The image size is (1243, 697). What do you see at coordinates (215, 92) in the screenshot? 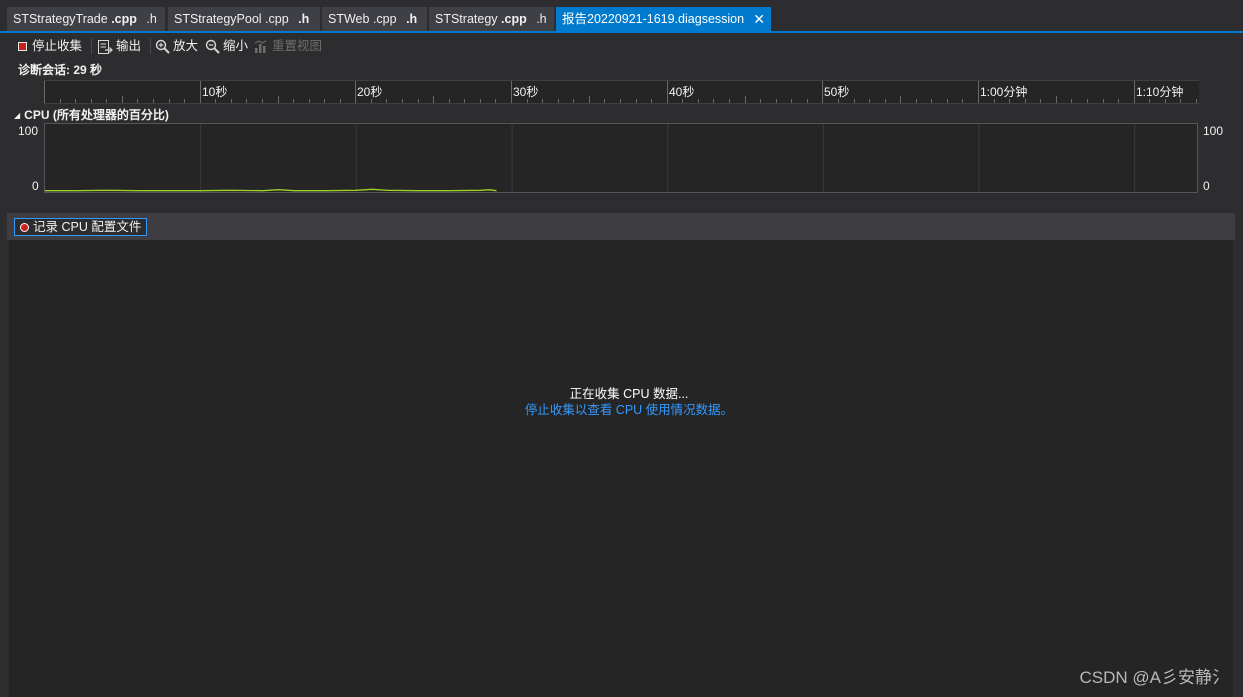
I see `ruler-label: 10秒` at bounding box center [215, 92].